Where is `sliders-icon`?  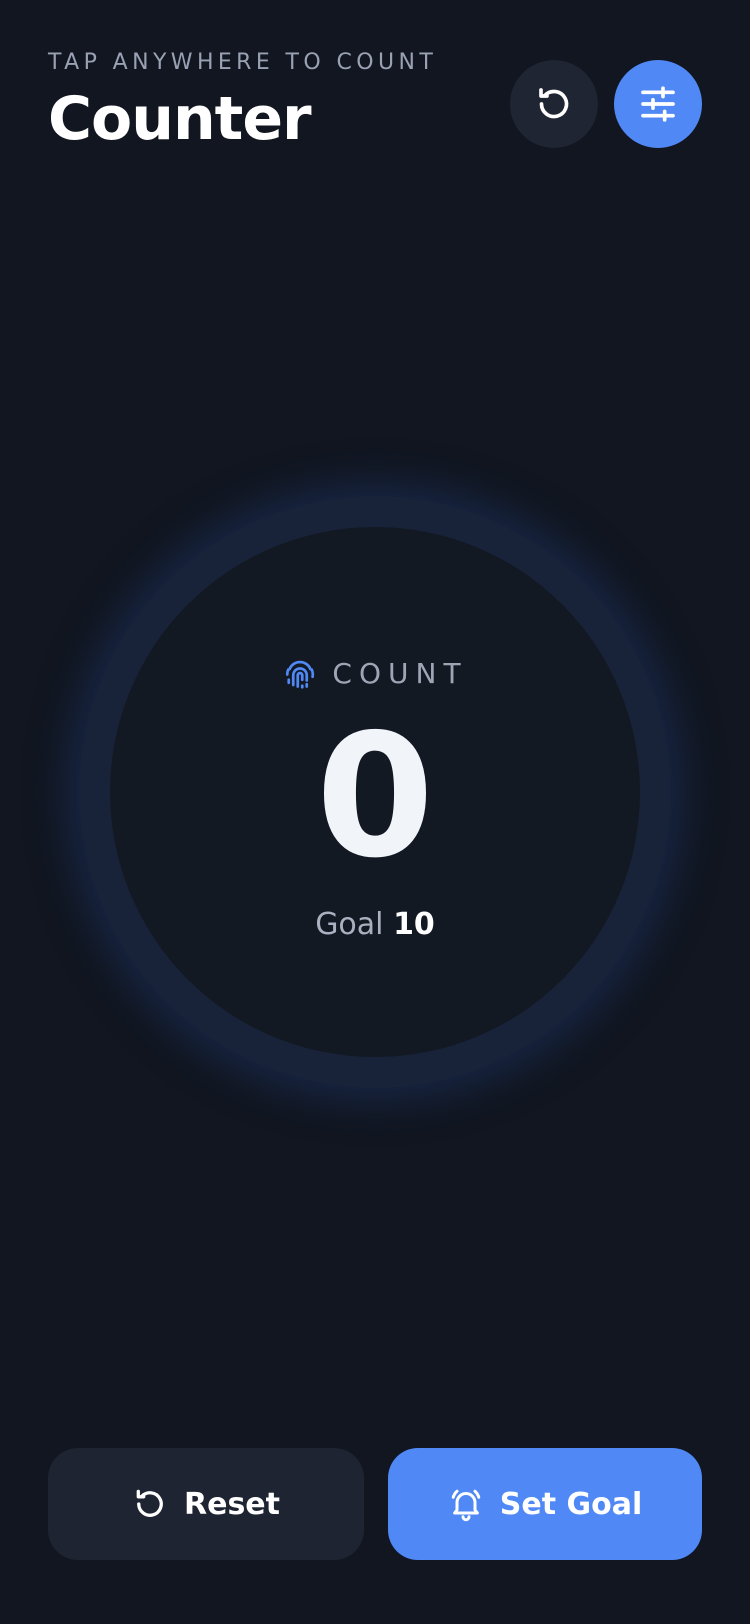
sliders-icon is located at coordinates (658, 104).